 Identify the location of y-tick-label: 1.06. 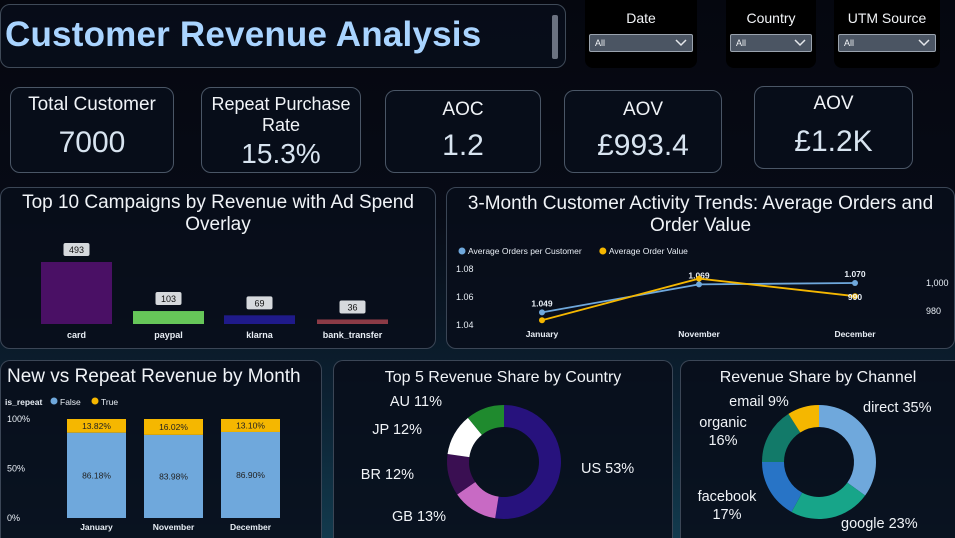
(465, 297).